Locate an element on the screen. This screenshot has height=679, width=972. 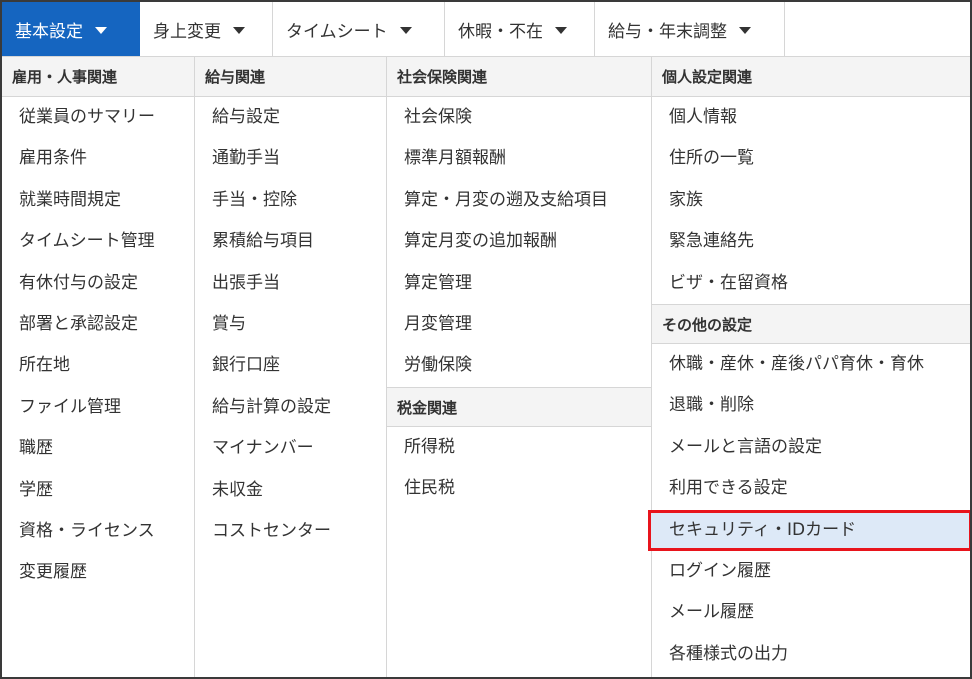
menu-item: 雇用条件 is located at coordinates (98, 158).